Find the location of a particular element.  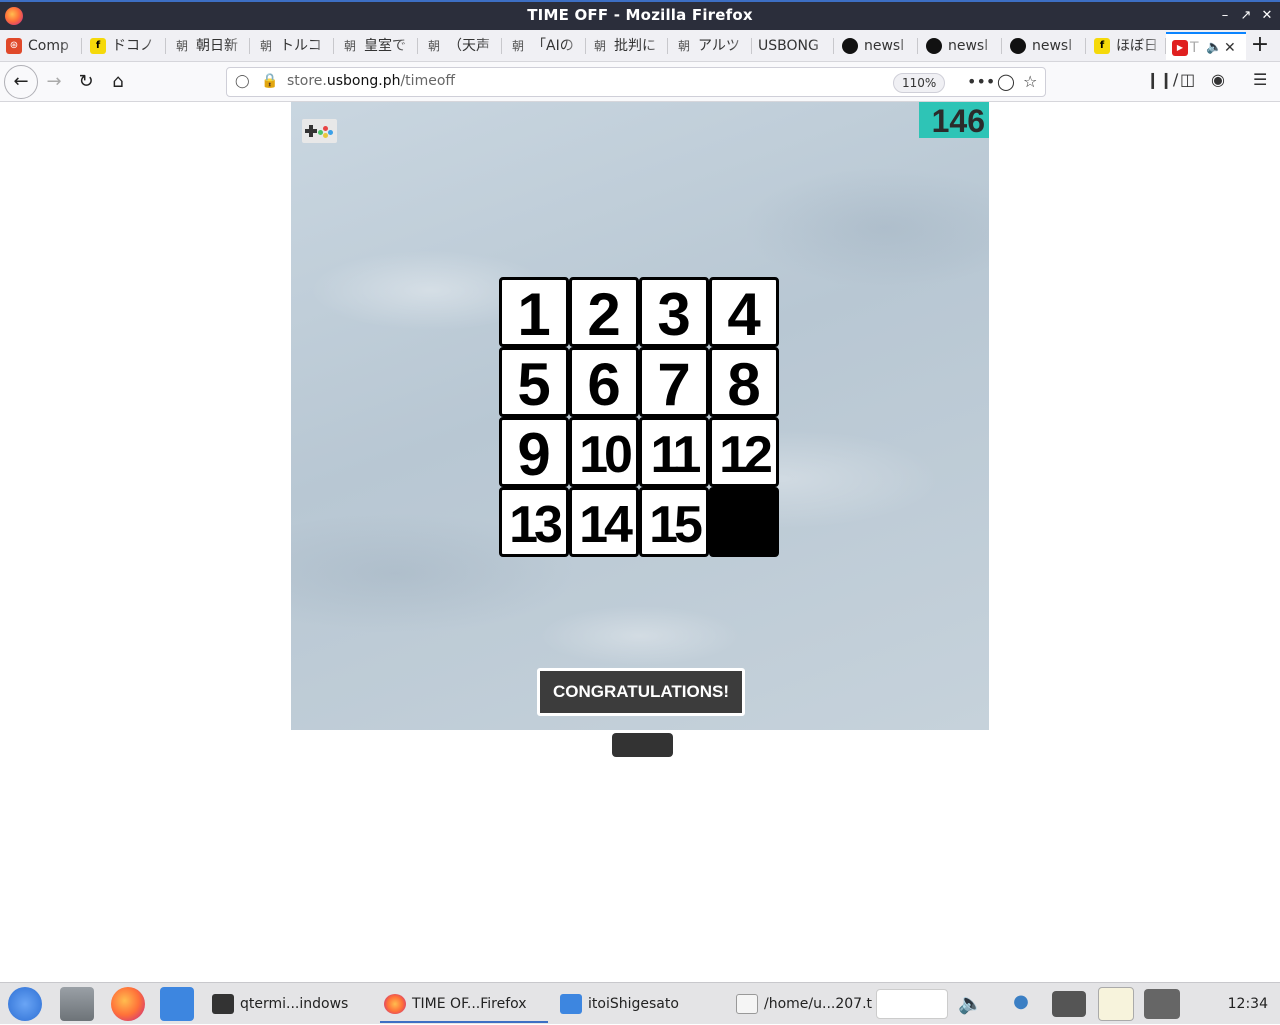

puzzle-tile: 10 is located at coordinates (604, 452).